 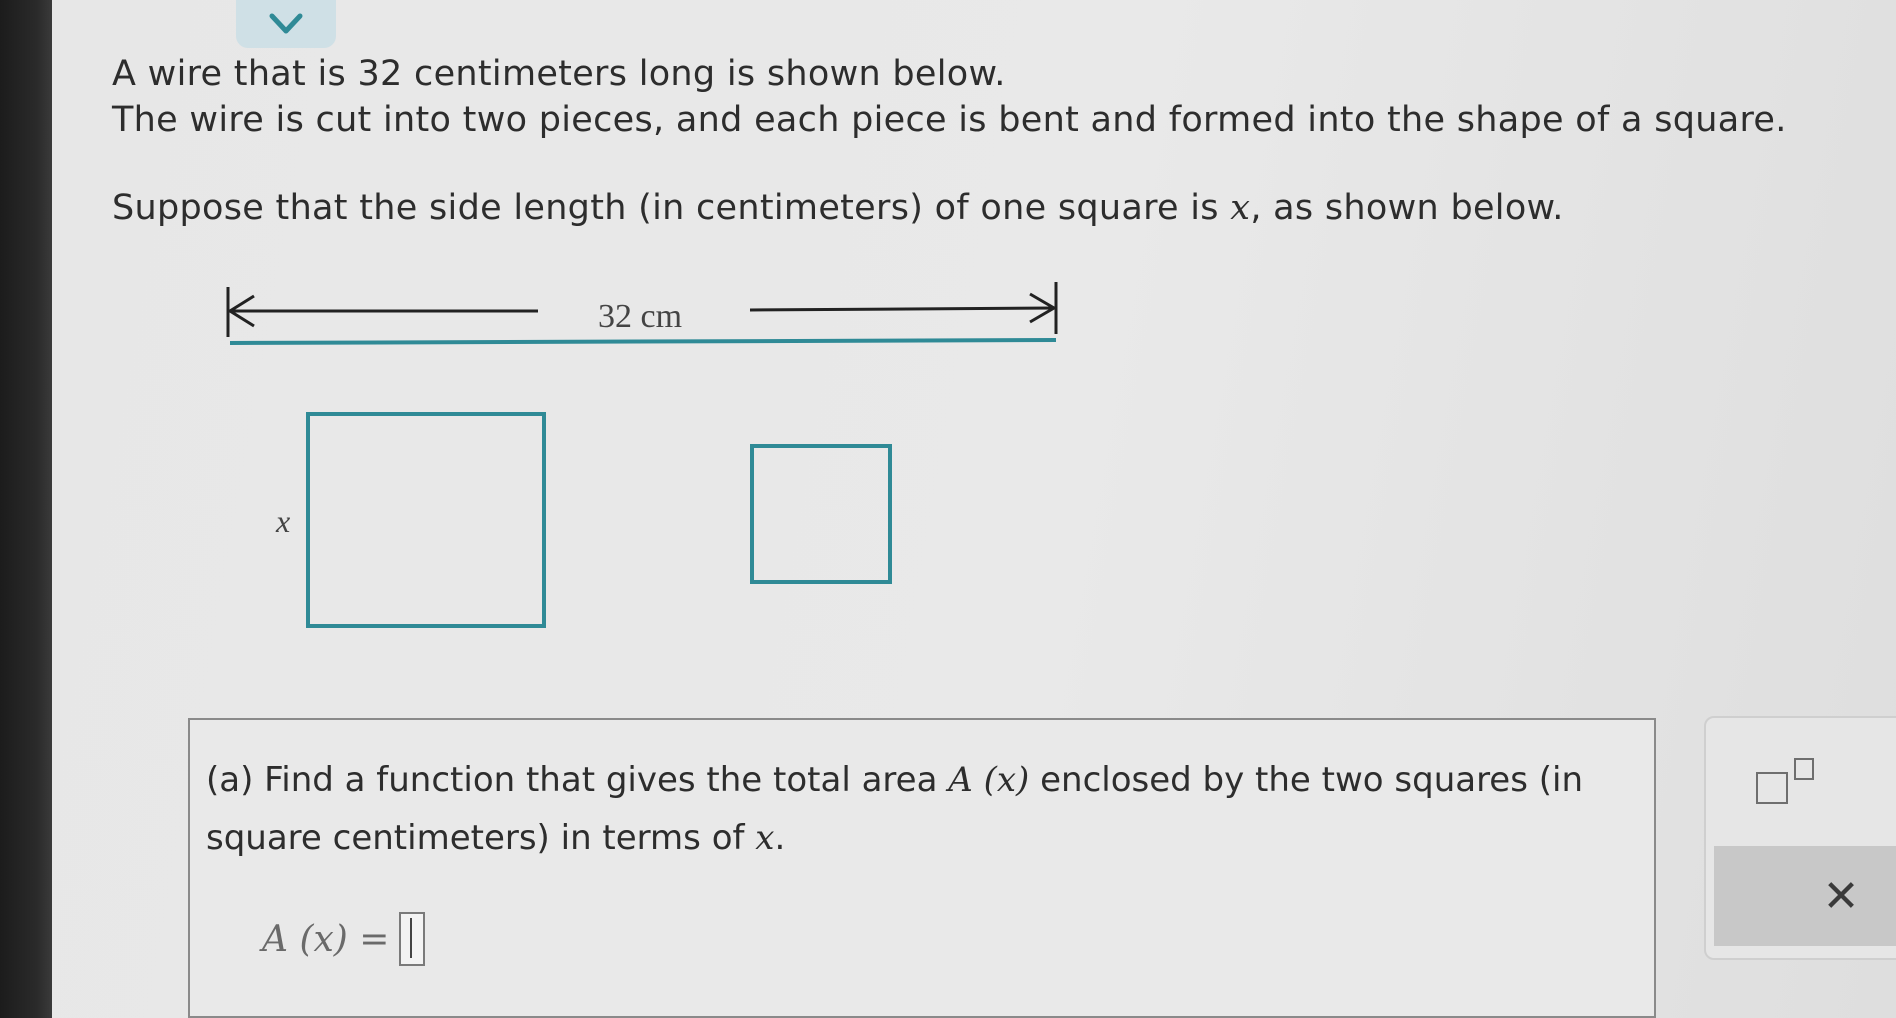 I want to click on side-length-label: x, so click(x=283, y=521).